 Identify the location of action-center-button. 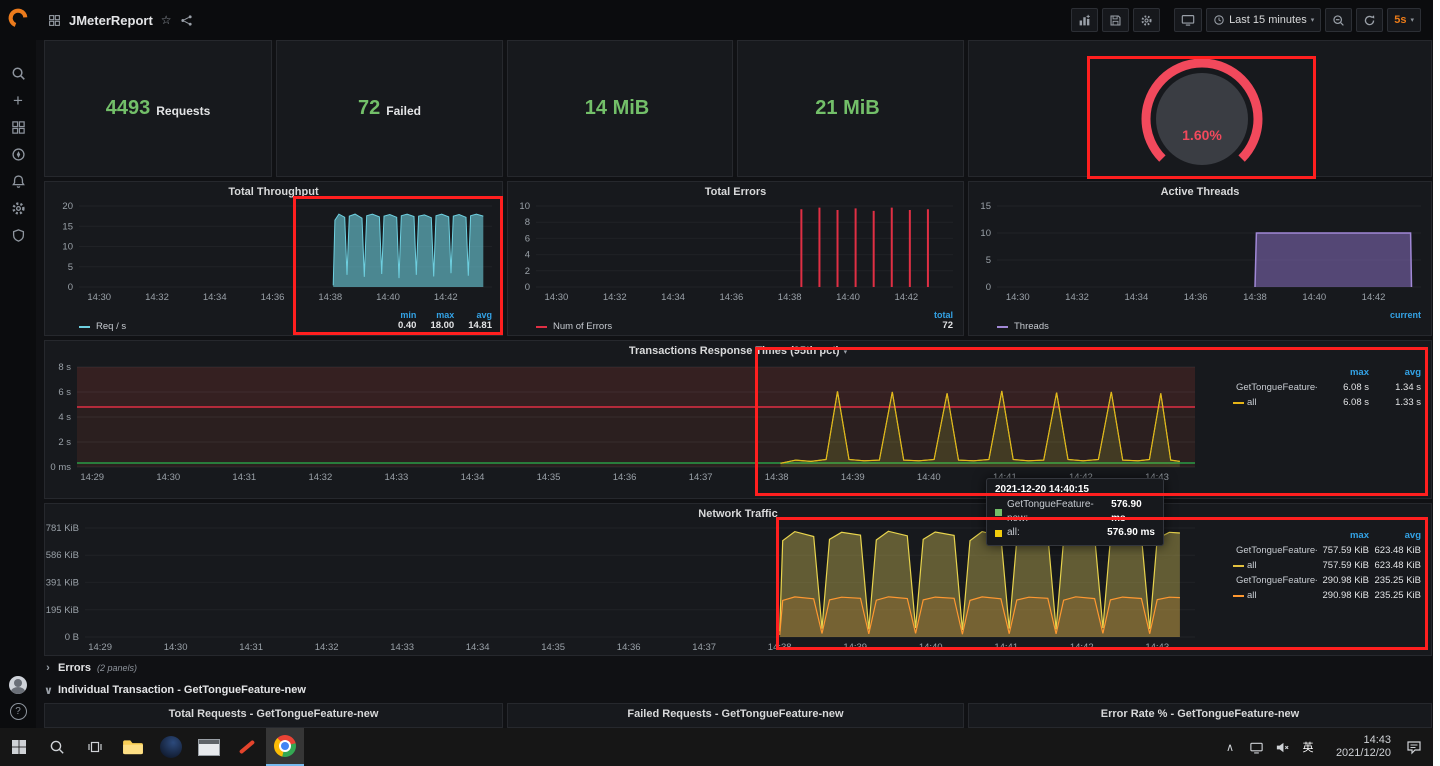
(1414, 747).